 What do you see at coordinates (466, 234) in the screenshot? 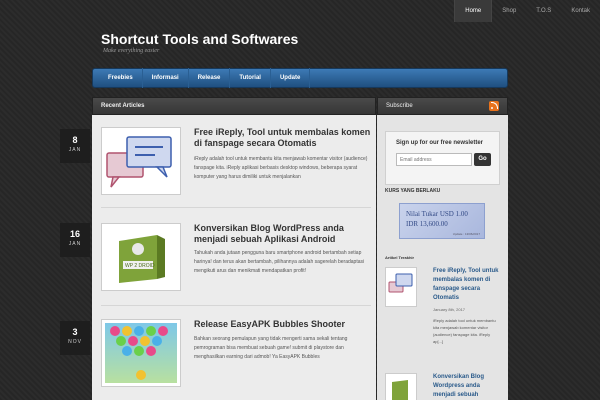
I see `kurs-update-date: Update : 13/06/2017` at bounding box center [466, 234].